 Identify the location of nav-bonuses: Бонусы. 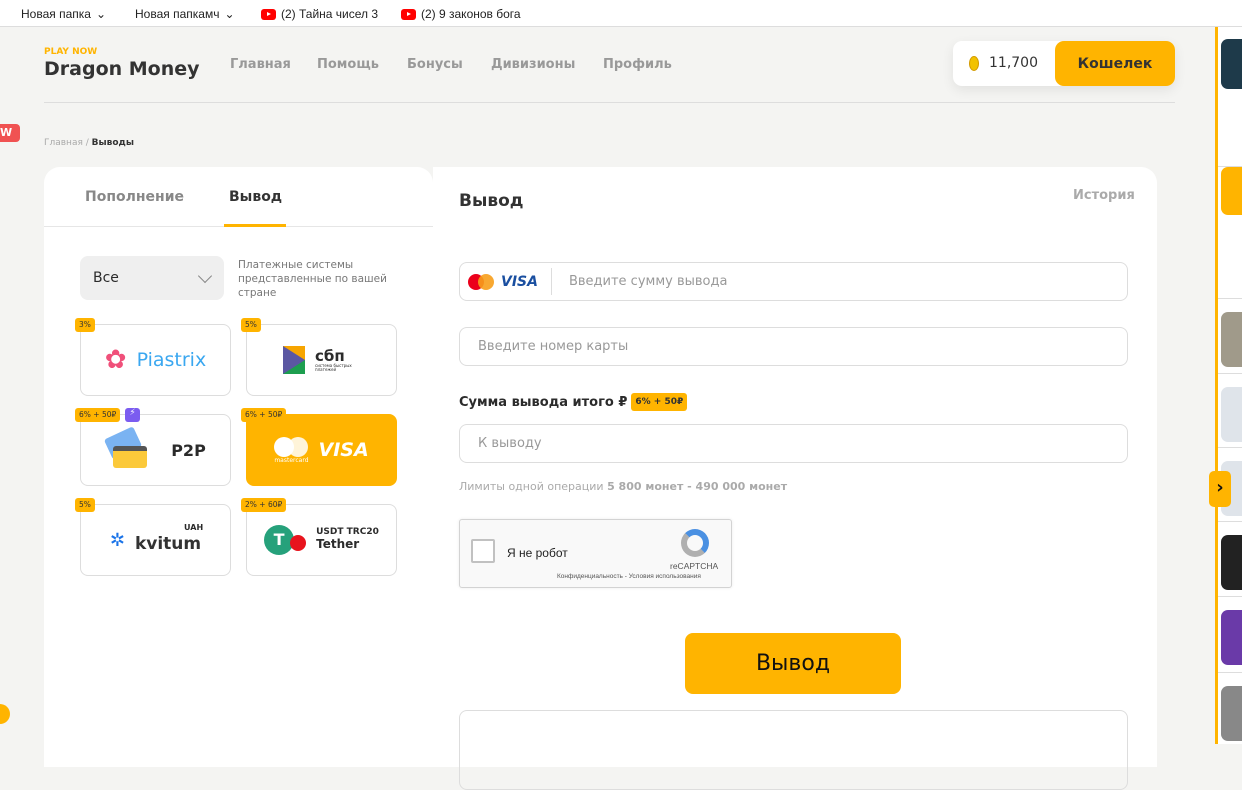
(435, 64).